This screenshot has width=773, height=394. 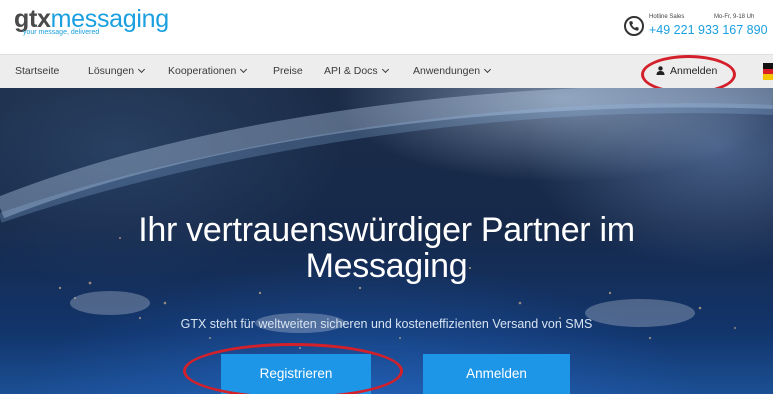 What do you see at coordinates (91, 21) in the screenshot?
I see `gtx-messaging-logo: gtxmessaging your message, delivered` at bounding box center [91, 21].